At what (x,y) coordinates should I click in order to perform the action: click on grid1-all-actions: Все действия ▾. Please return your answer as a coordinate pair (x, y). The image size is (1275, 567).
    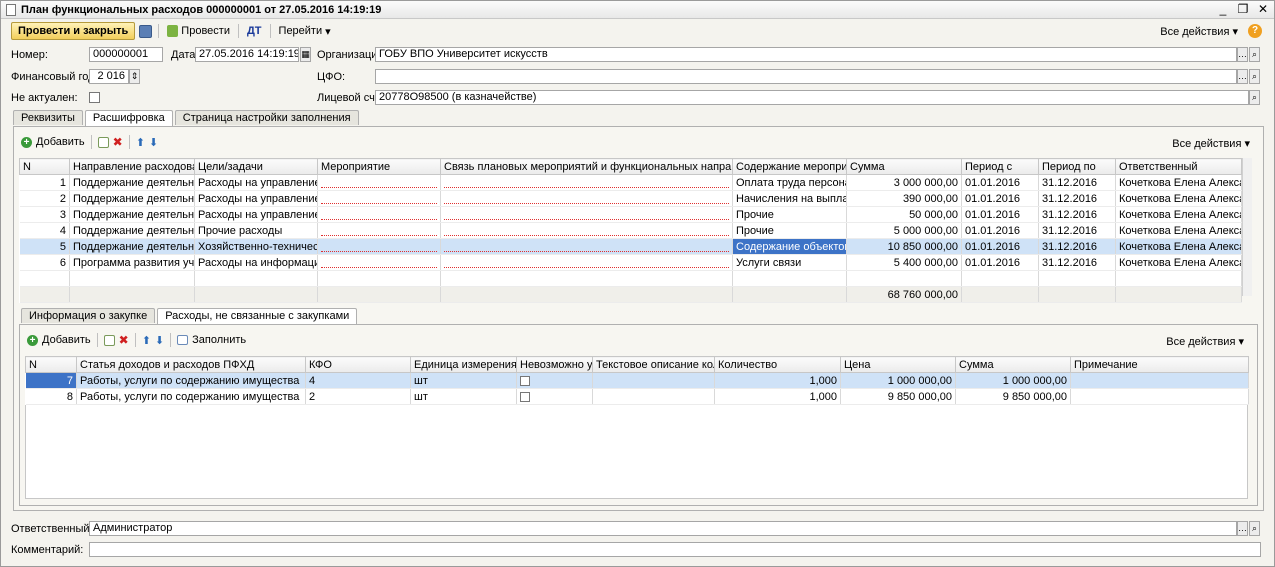
    Looking at the image, I should click on (1211, 143).